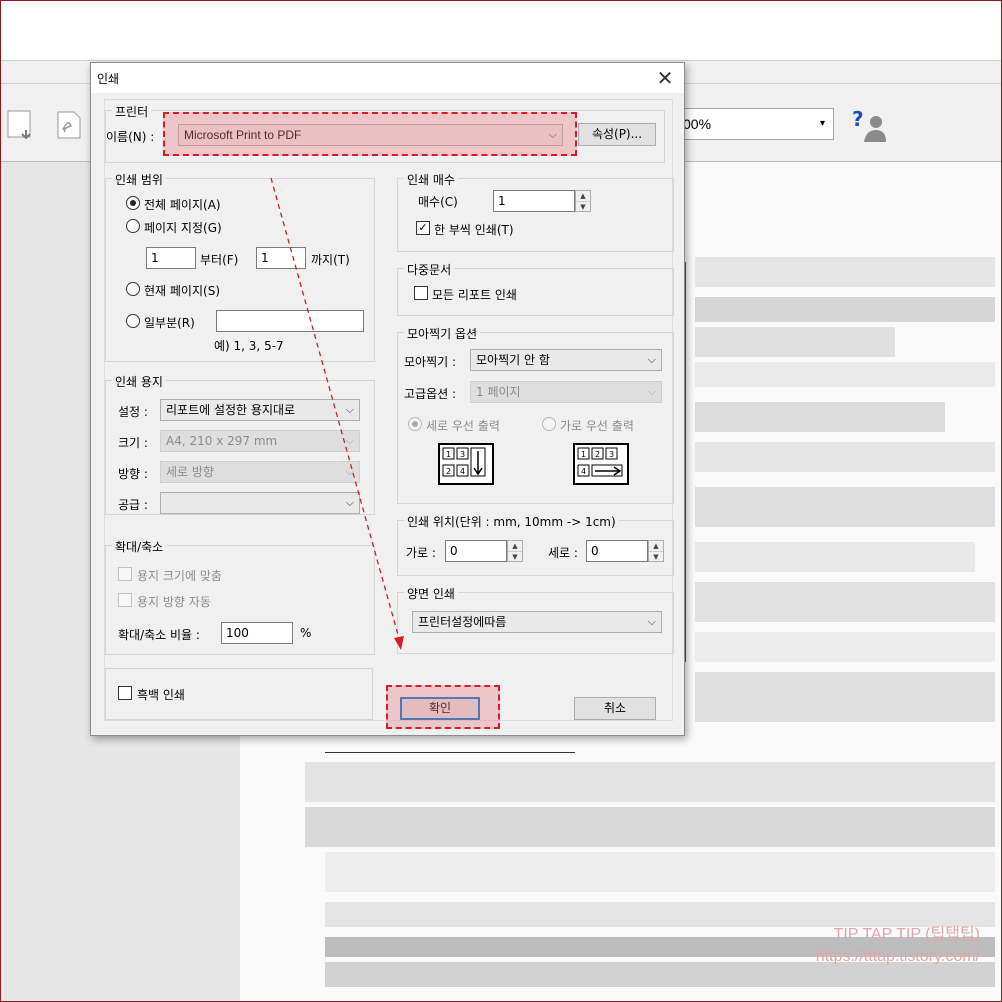 The image size is (1002, 1002). I want to click on copies-label: 매수(C), so click(438, 202).